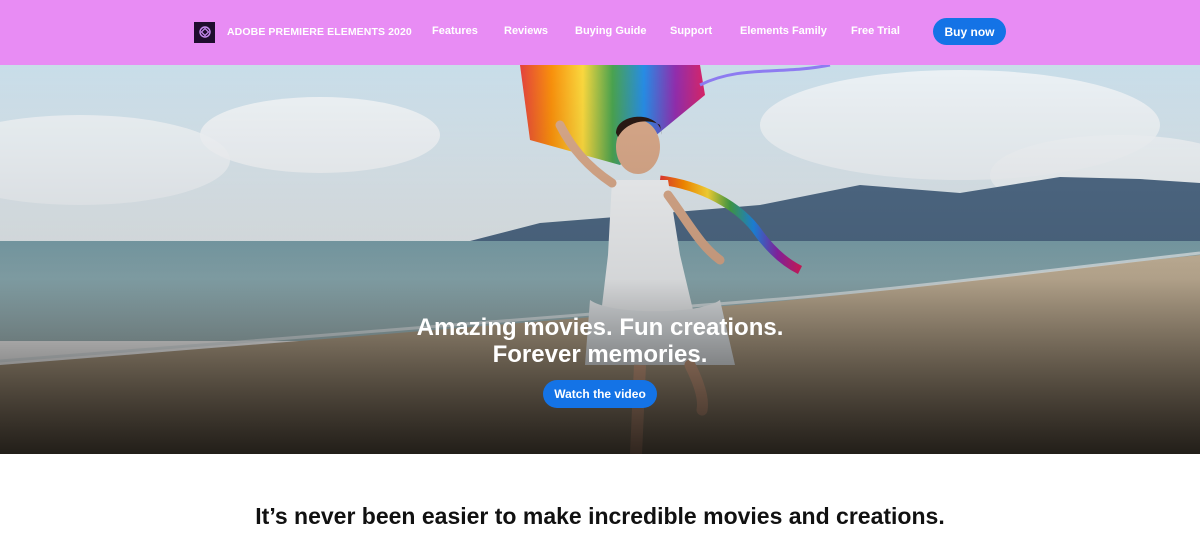 This screenshot has width=1200, height=536. I want to click on brand-name: ADOBE PREMIERE ELEMENTS 2020, so click(319, 32).